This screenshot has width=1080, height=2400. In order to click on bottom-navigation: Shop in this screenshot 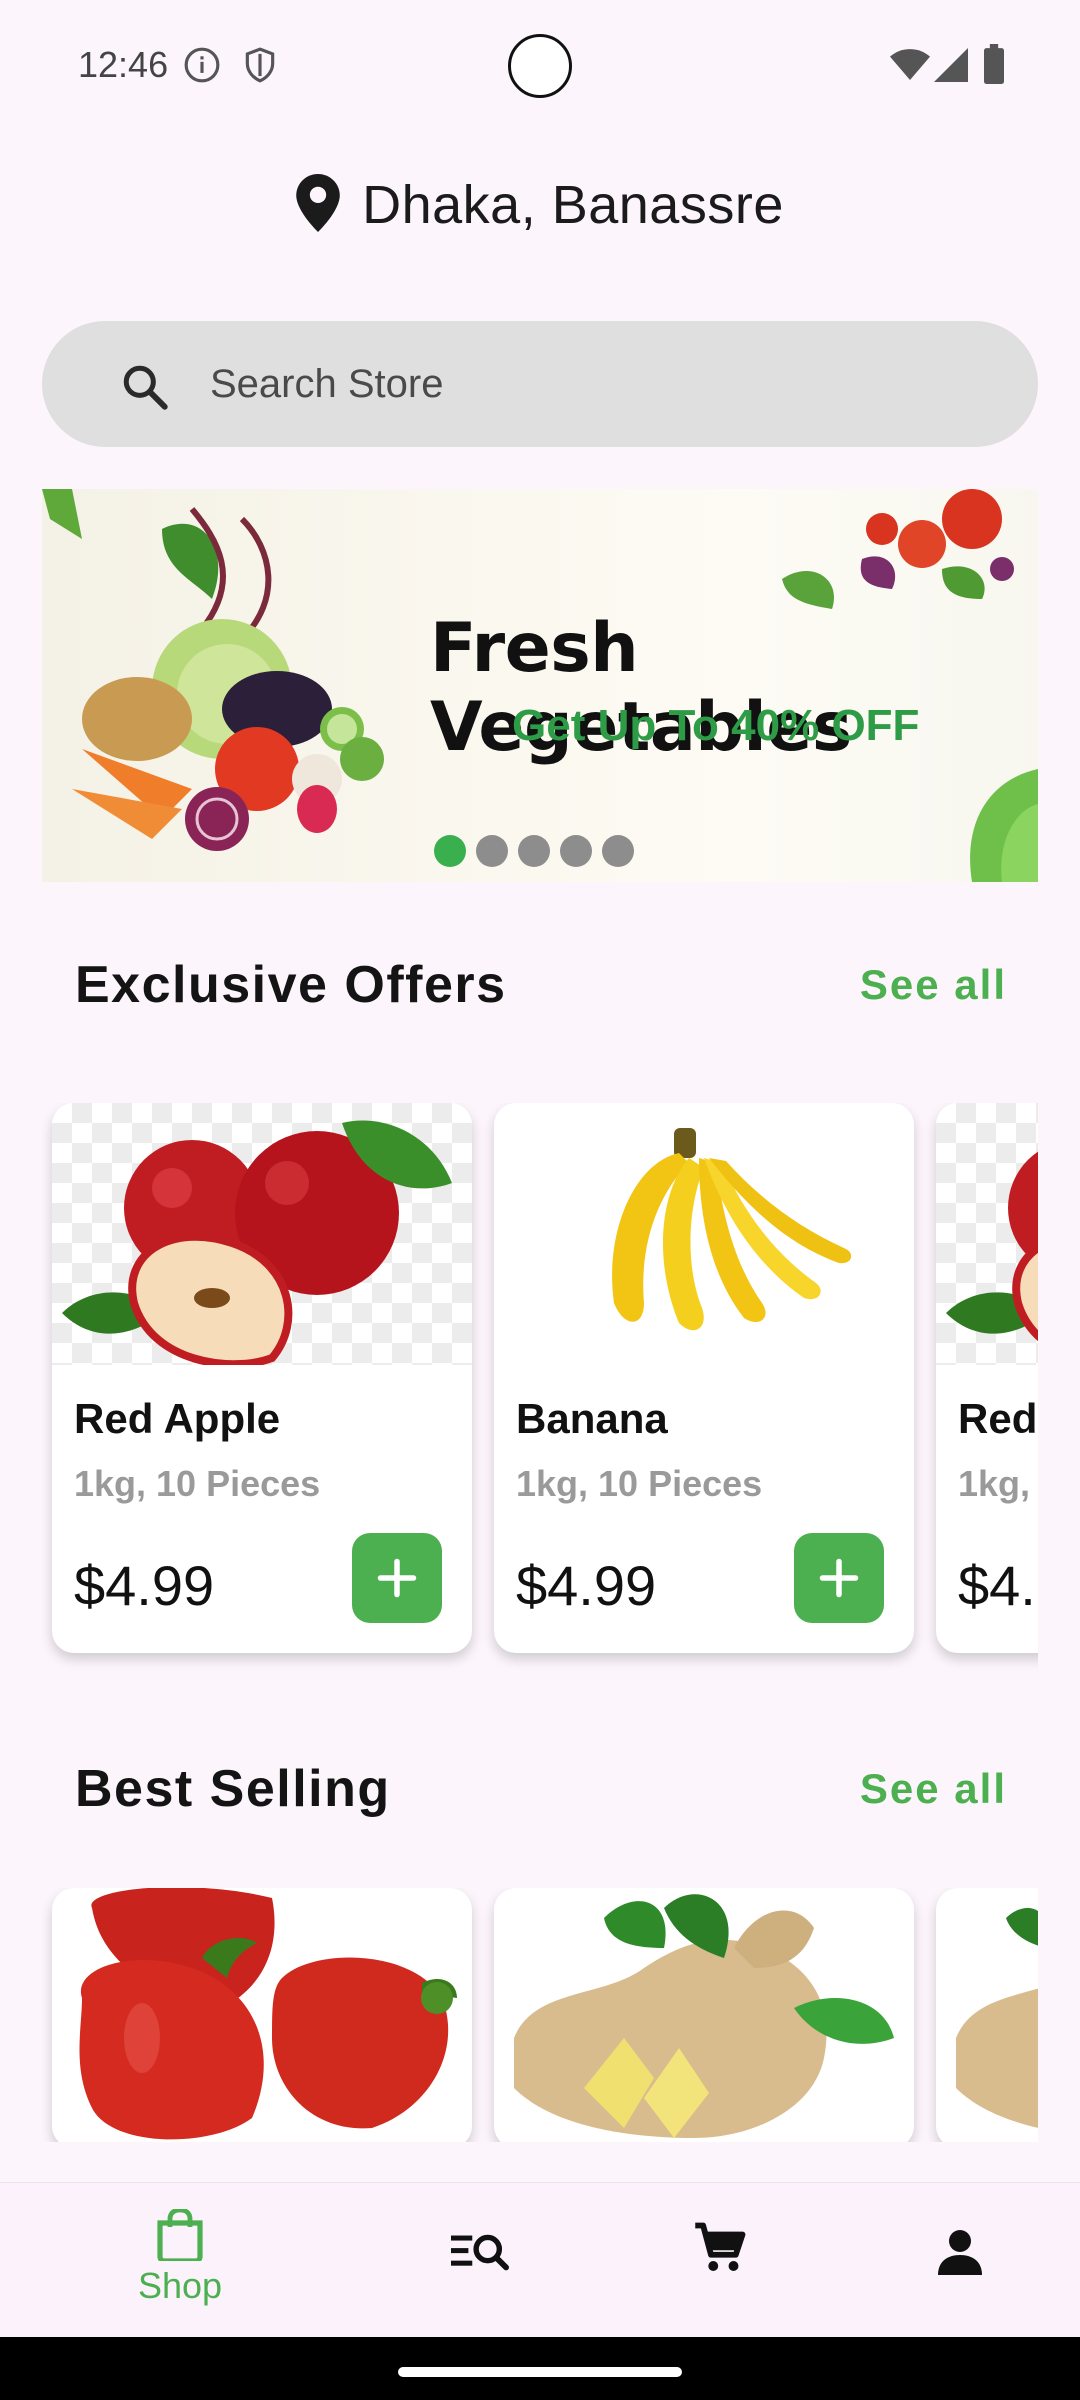, I will do `click(540, 2259)`.